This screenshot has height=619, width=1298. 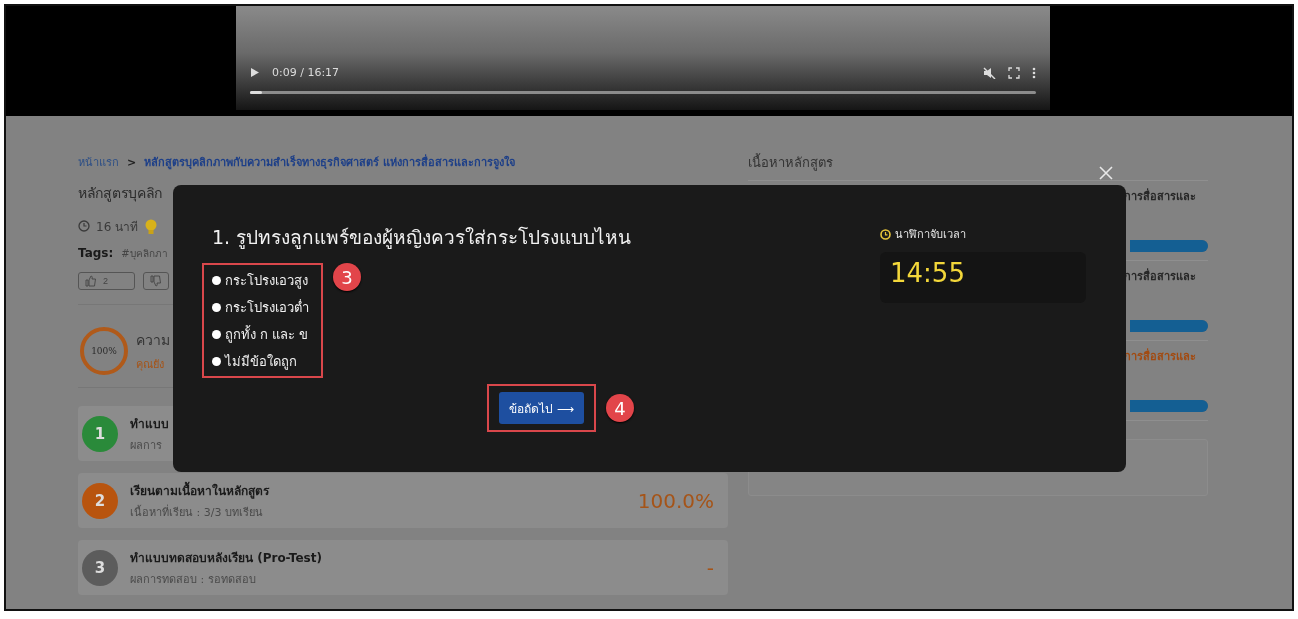 I want to click on step-title: ทำแบบทดสอบหลังเรียน (Pro-Test), so click(x=226, y=558).